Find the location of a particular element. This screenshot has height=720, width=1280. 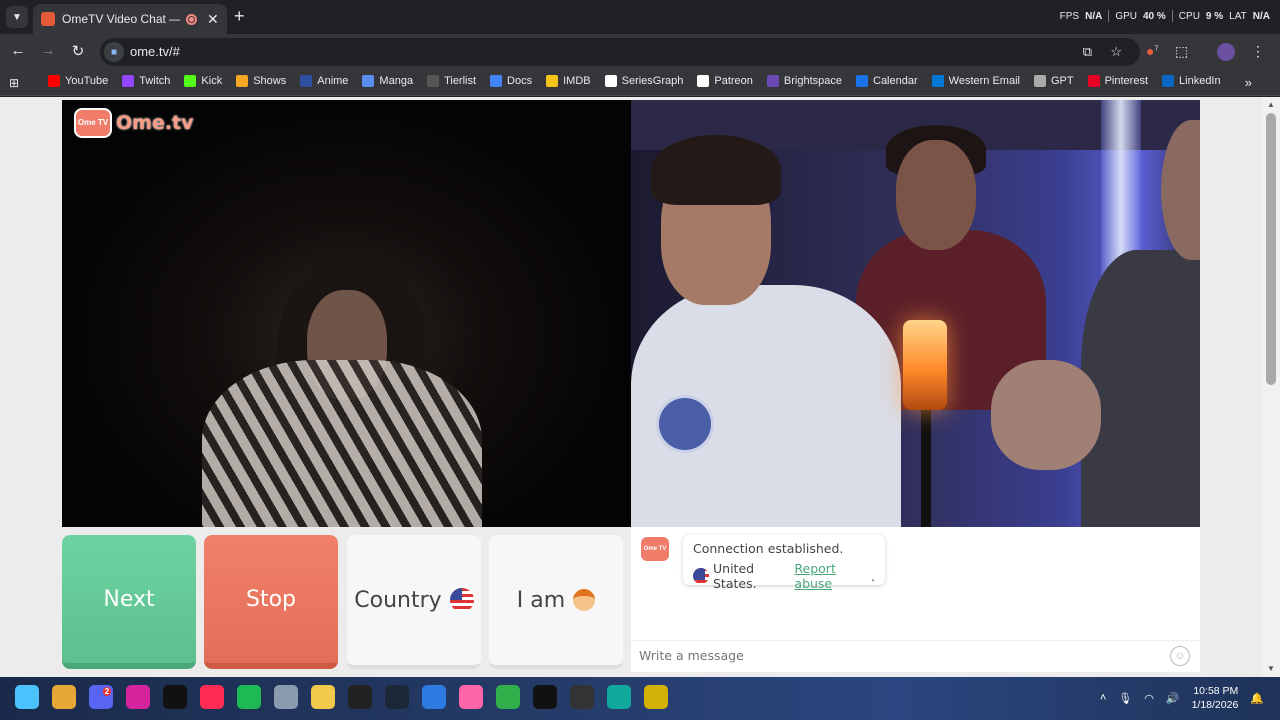

linkedin-icon is located at coordinates (1168, 81).